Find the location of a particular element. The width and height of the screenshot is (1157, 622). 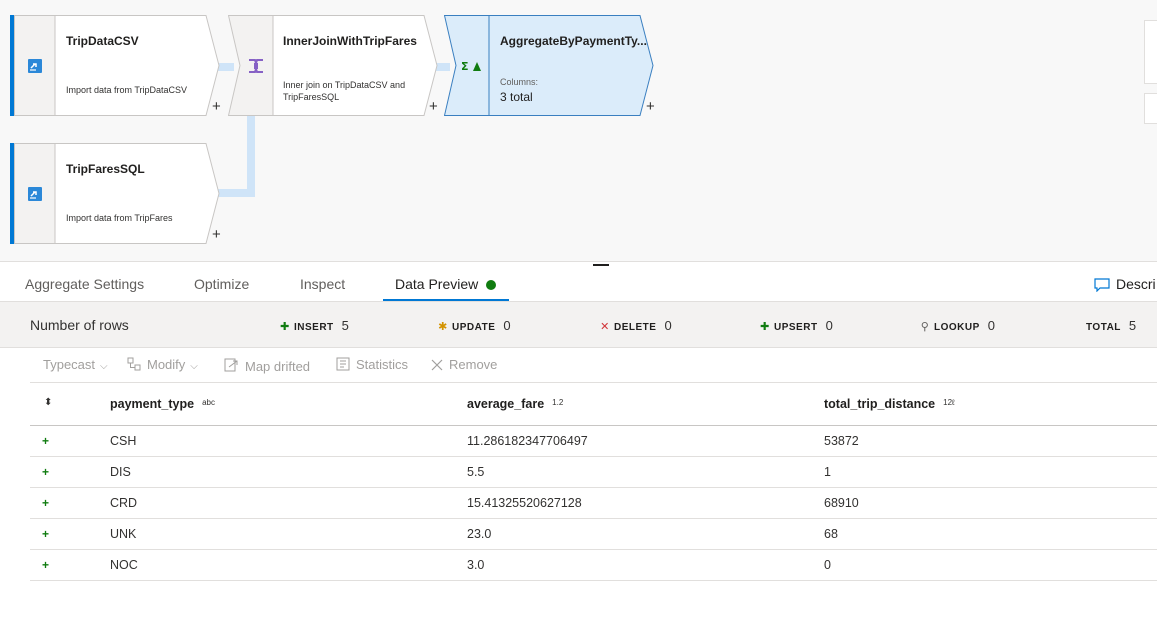

remove-label: Remove is located at coordinates (473, 364).